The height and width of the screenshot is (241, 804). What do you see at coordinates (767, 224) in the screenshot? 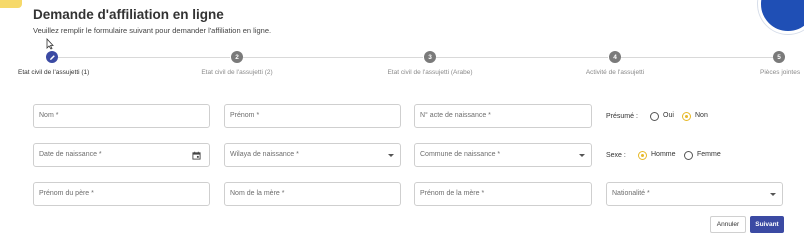
I see `next-button: Suivant` at bounding box center [767, 224].